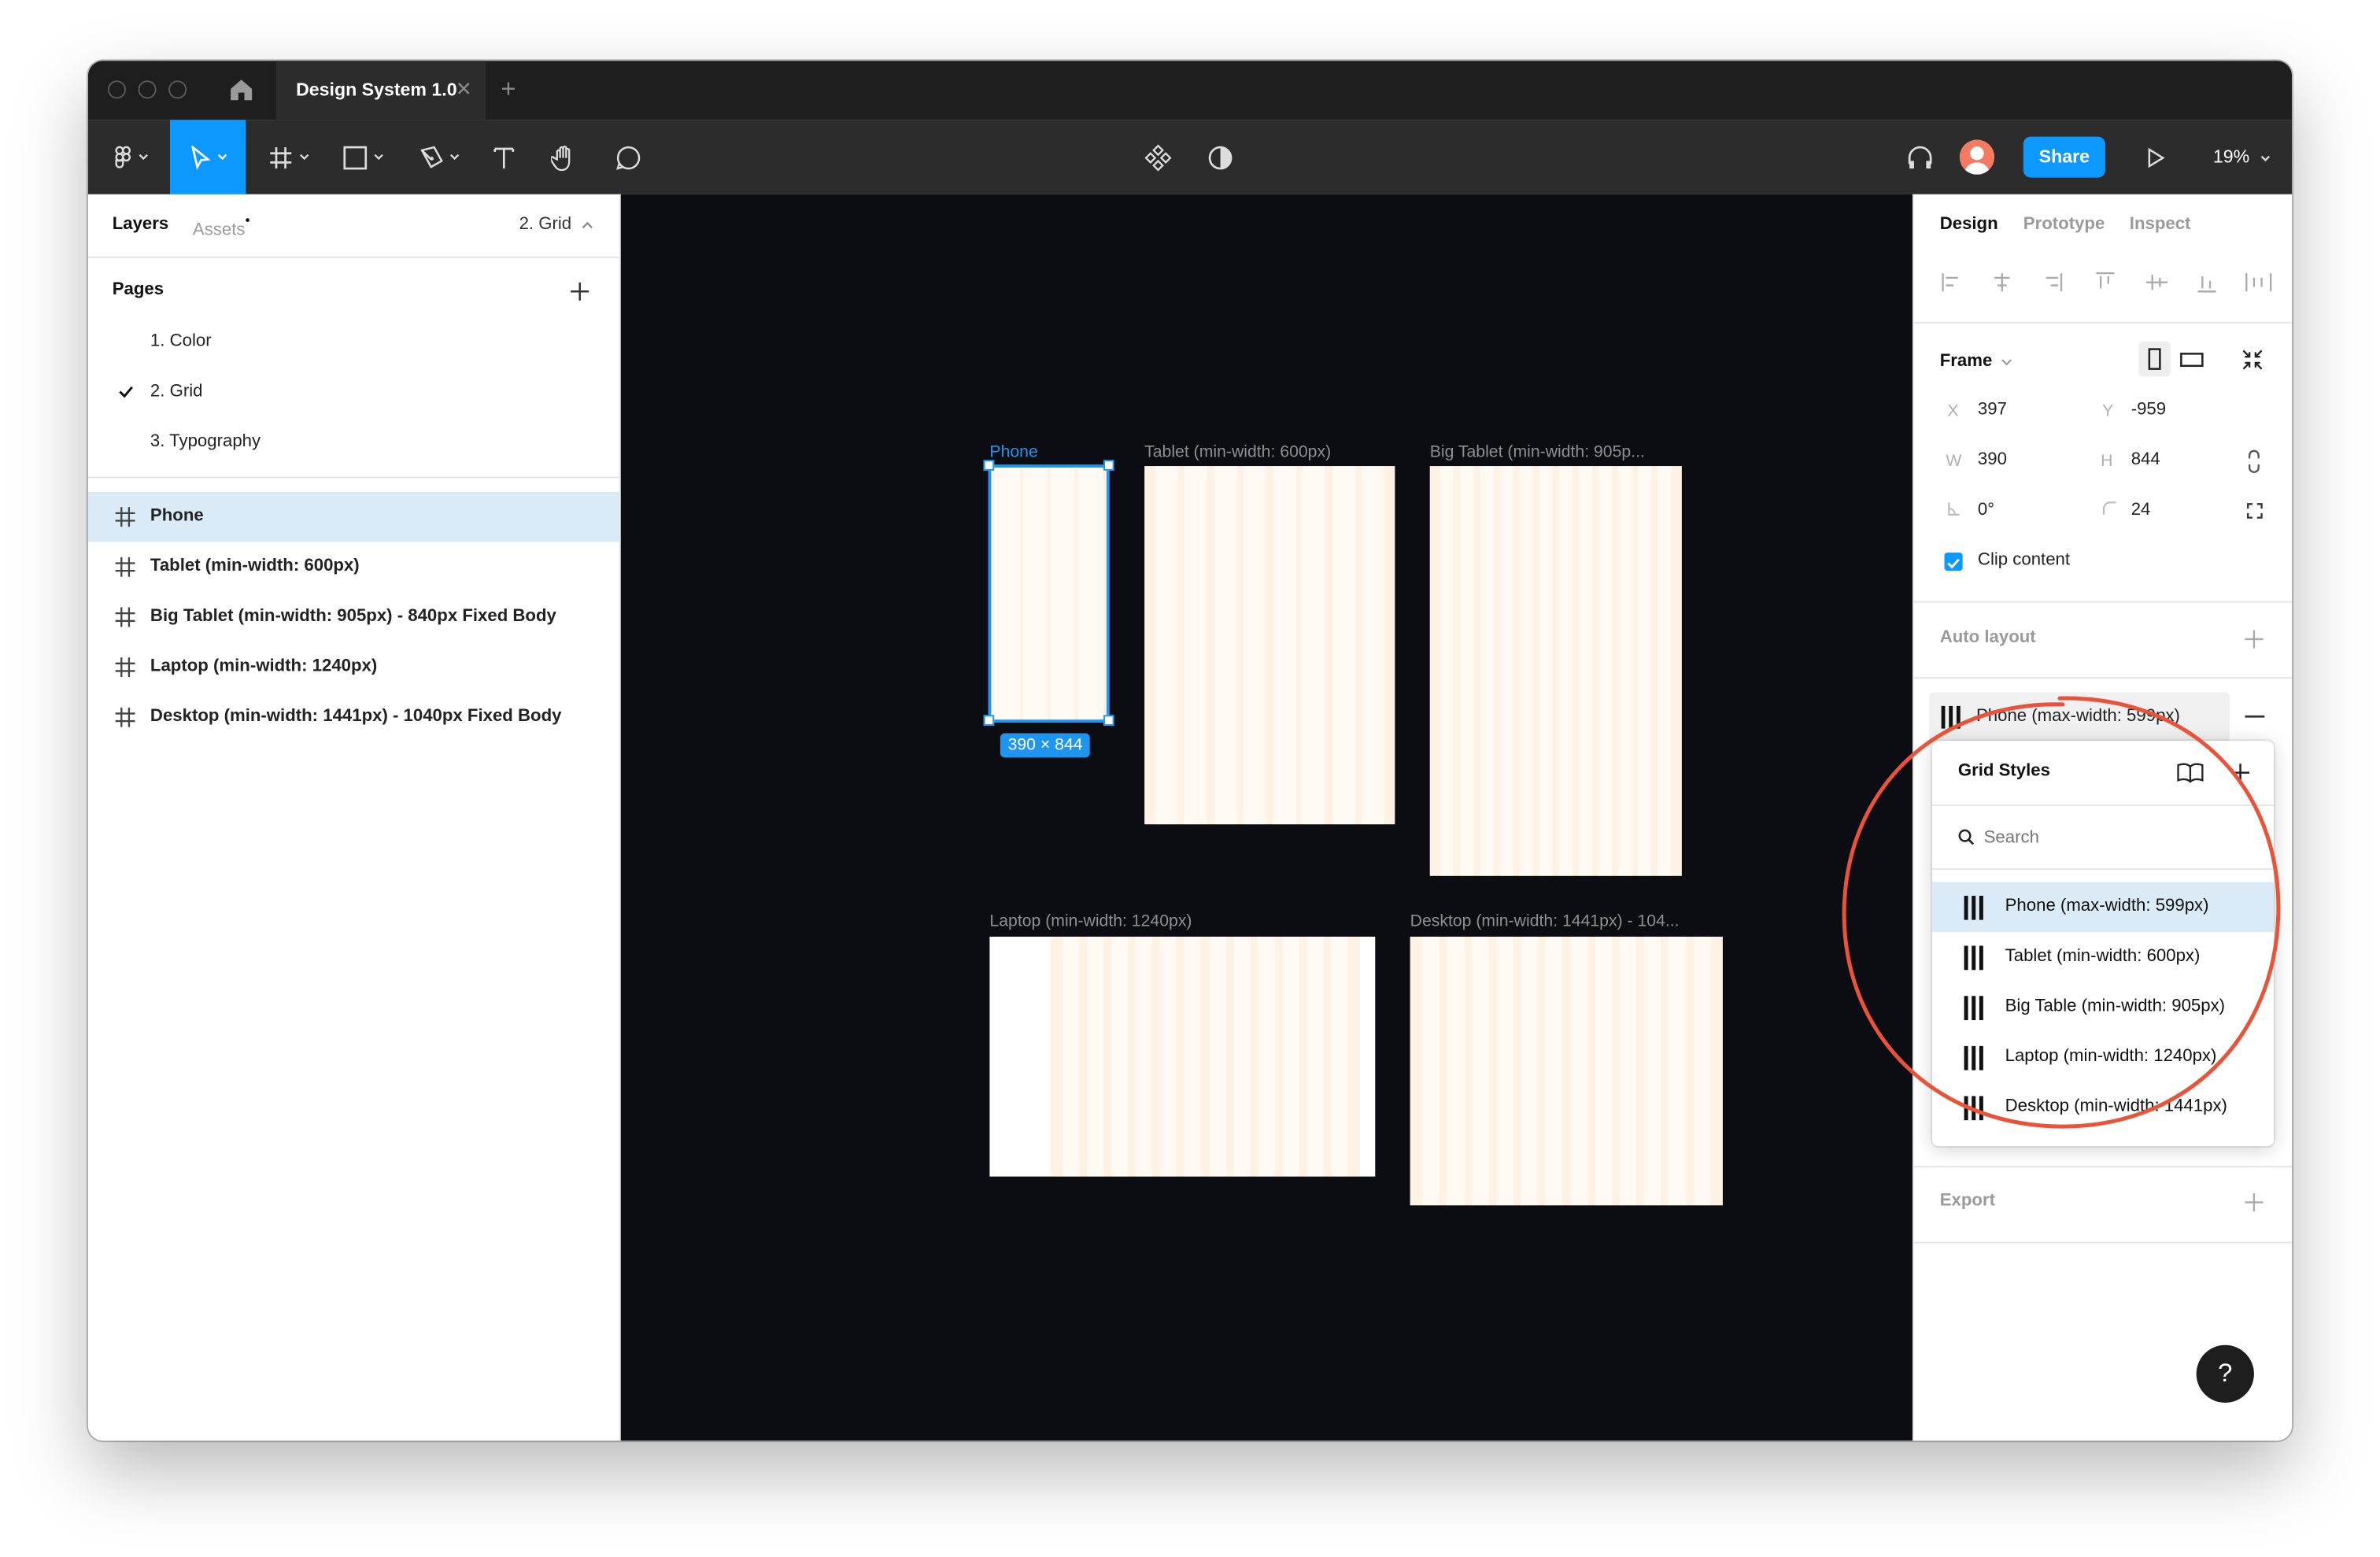  What do you see at coordinates (1045, 745) in the screenshot?
I see `selection-size-badge: 390 × 844` at bounding box center [1045, 745].